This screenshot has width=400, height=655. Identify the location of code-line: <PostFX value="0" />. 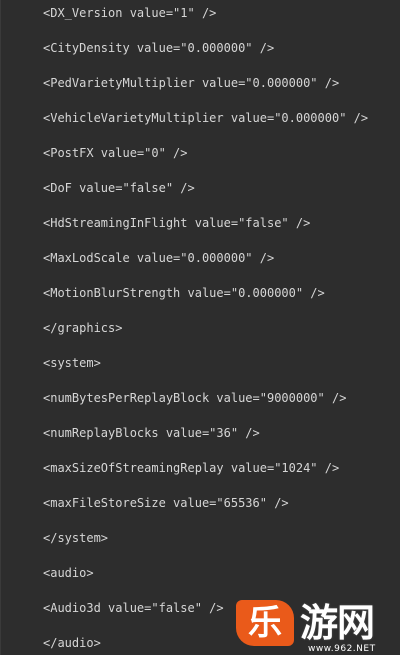
(115, 153).